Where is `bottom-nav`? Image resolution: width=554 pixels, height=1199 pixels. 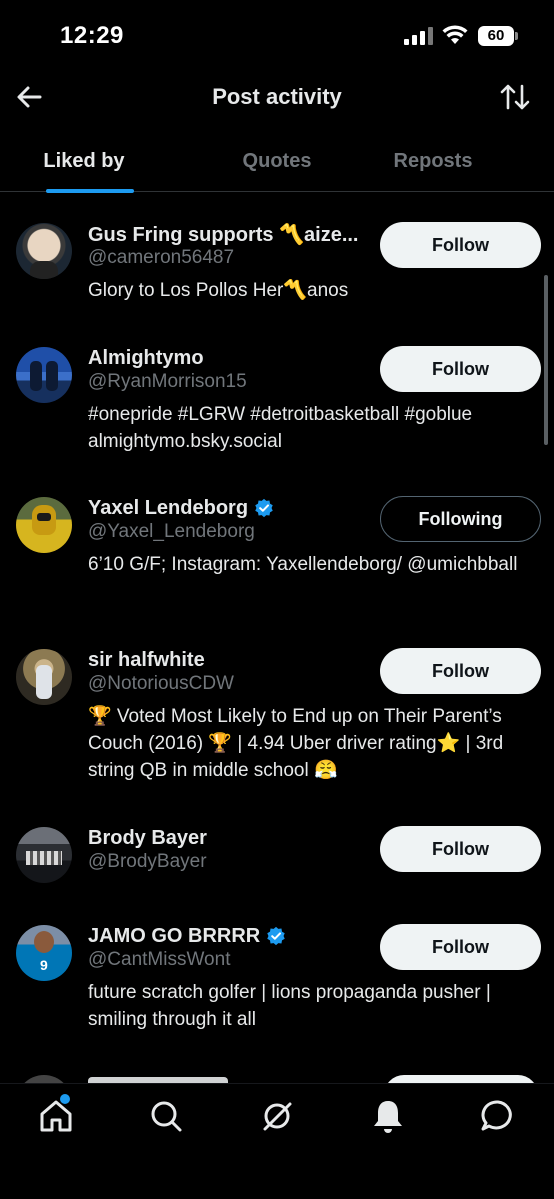
bottom-nav is located at coordinates (277, 1141).